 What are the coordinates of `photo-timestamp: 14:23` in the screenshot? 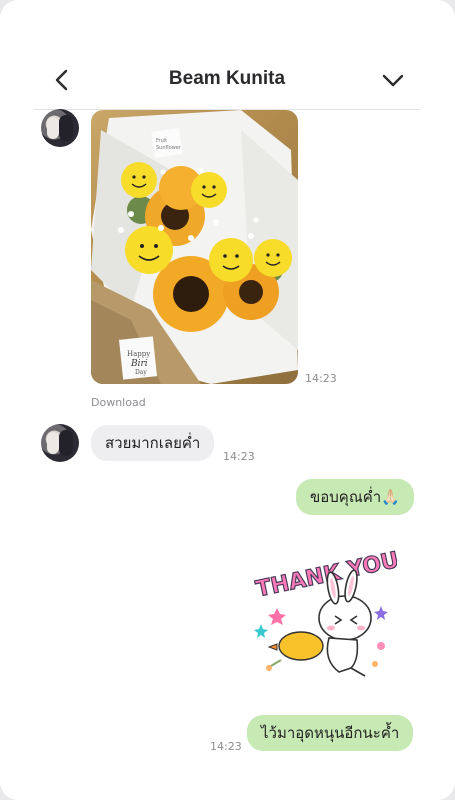 It's located at (321, 378).